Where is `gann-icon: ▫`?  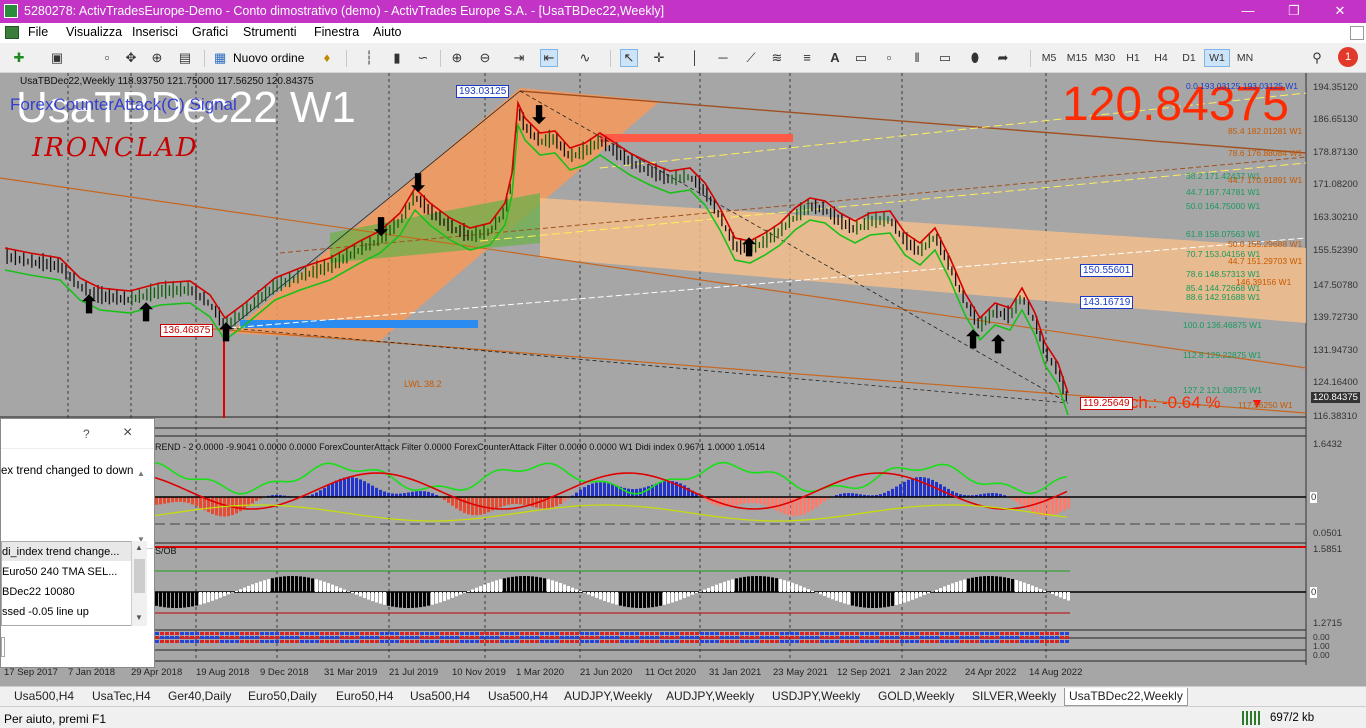
gann-icon: ▫ is located at coordinates (889, 58).